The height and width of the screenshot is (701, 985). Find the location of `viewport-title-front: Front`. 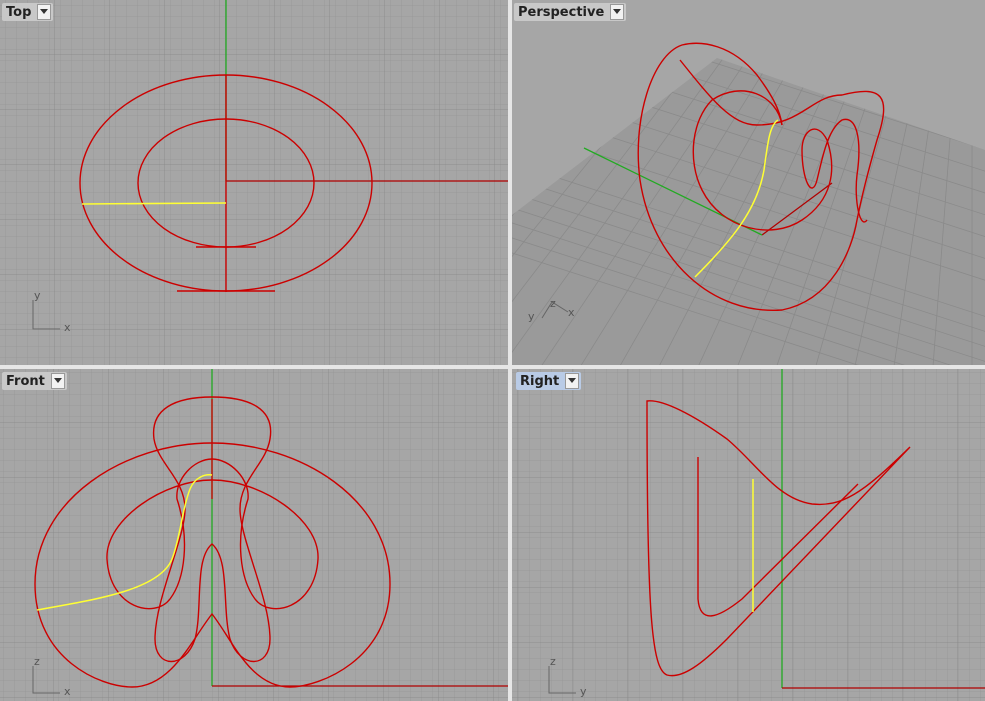

viewport-title-front: Front is located at coordinates (34, 381).